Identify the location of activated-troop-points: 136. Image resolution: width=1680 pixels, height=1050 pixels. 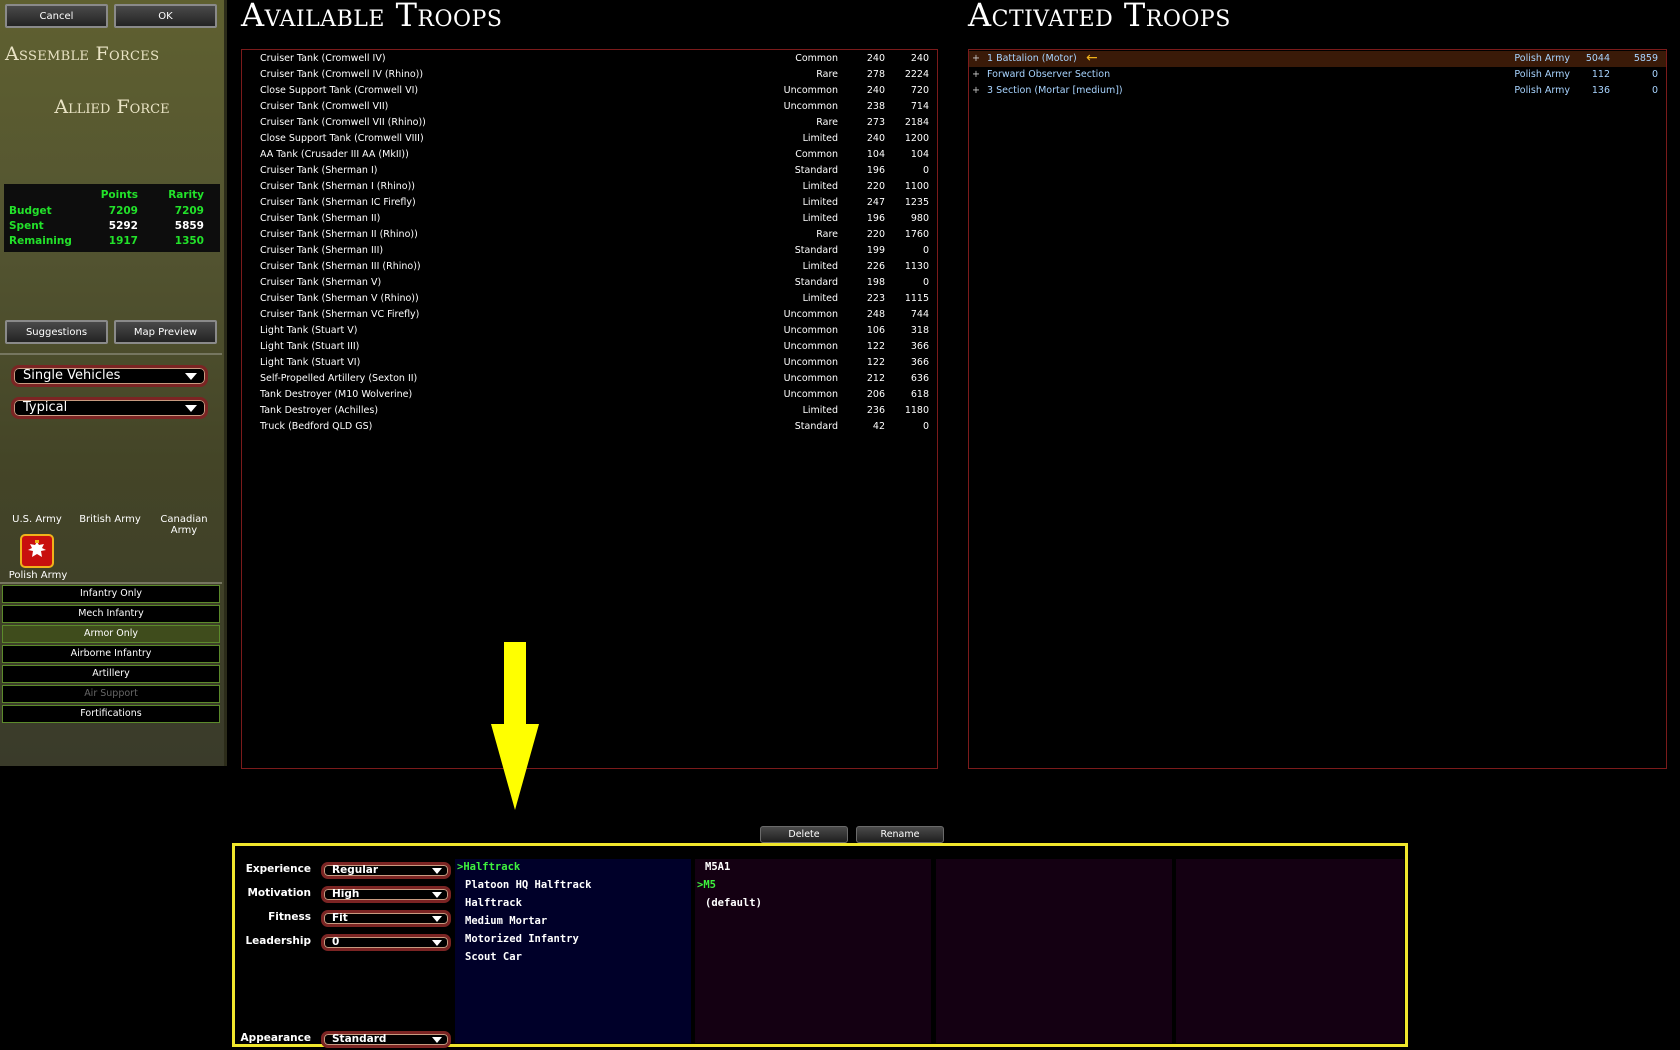
(1600, 90).